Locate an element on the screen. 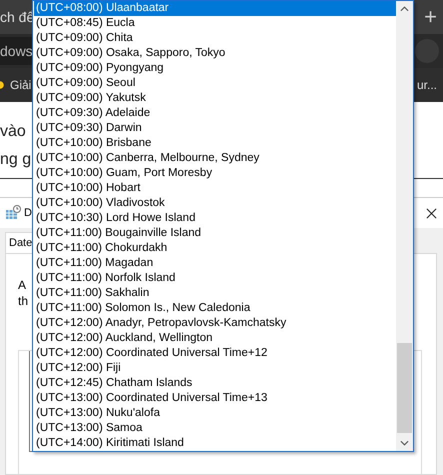  page-text: vào is located at coordinates (13, 132).